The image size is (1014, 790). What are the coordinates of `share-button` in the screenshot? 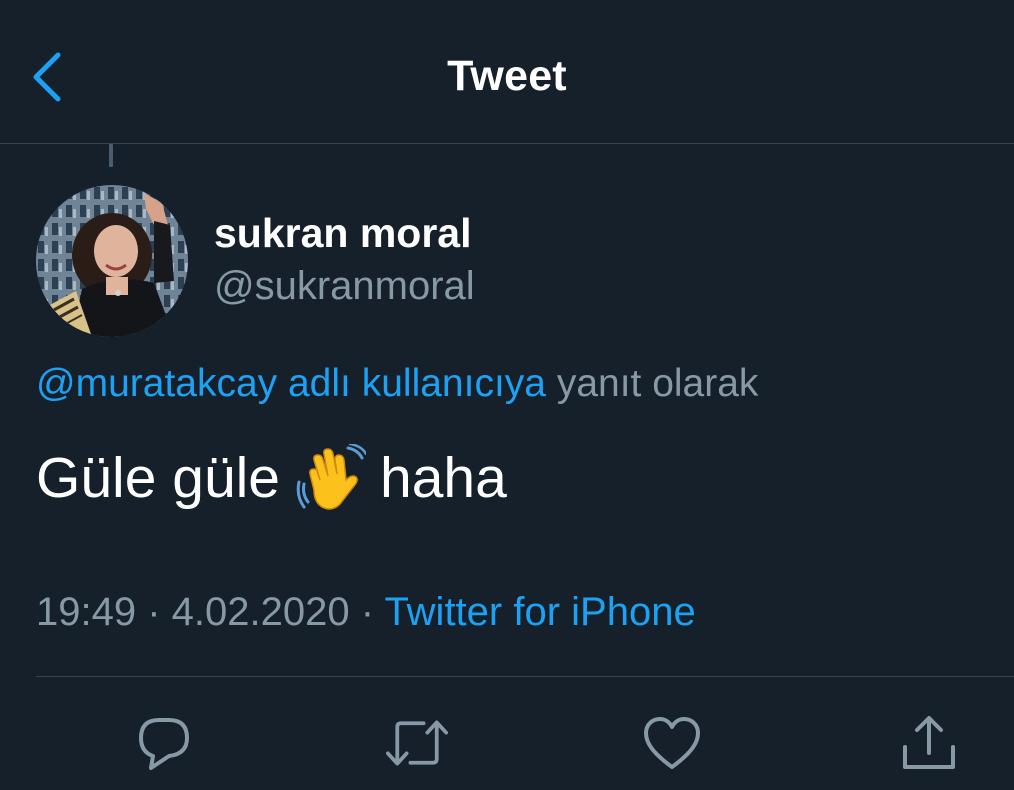 It's located at (929, 743).